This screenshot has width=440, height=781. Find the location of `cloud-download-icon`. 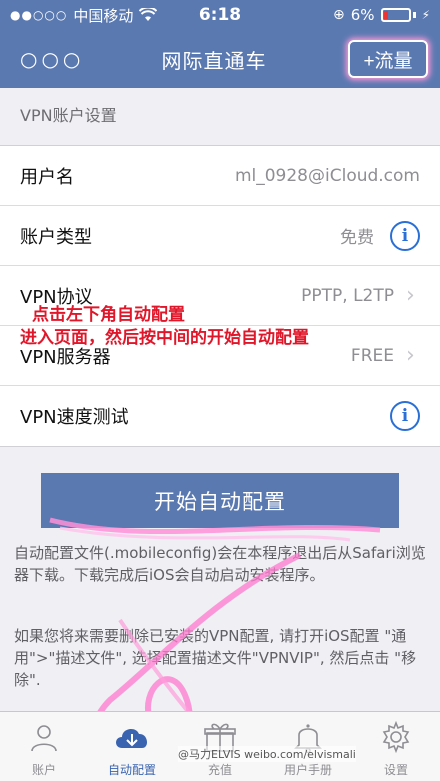

cloud-download-icon is located at coordinates (132, 737).